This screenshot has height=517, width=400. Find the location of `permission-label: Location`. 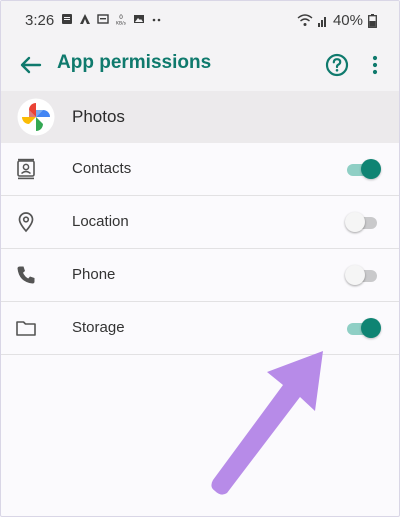

permission-label: Location is located at coordinates (100, 221).